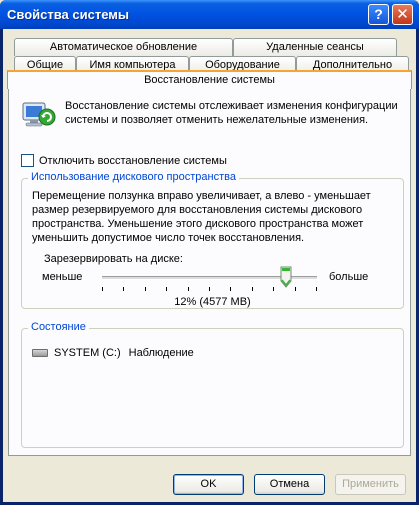 The width and height of the screenshot is (419, 505). I want to click on drive-icon, so click(40, 353).